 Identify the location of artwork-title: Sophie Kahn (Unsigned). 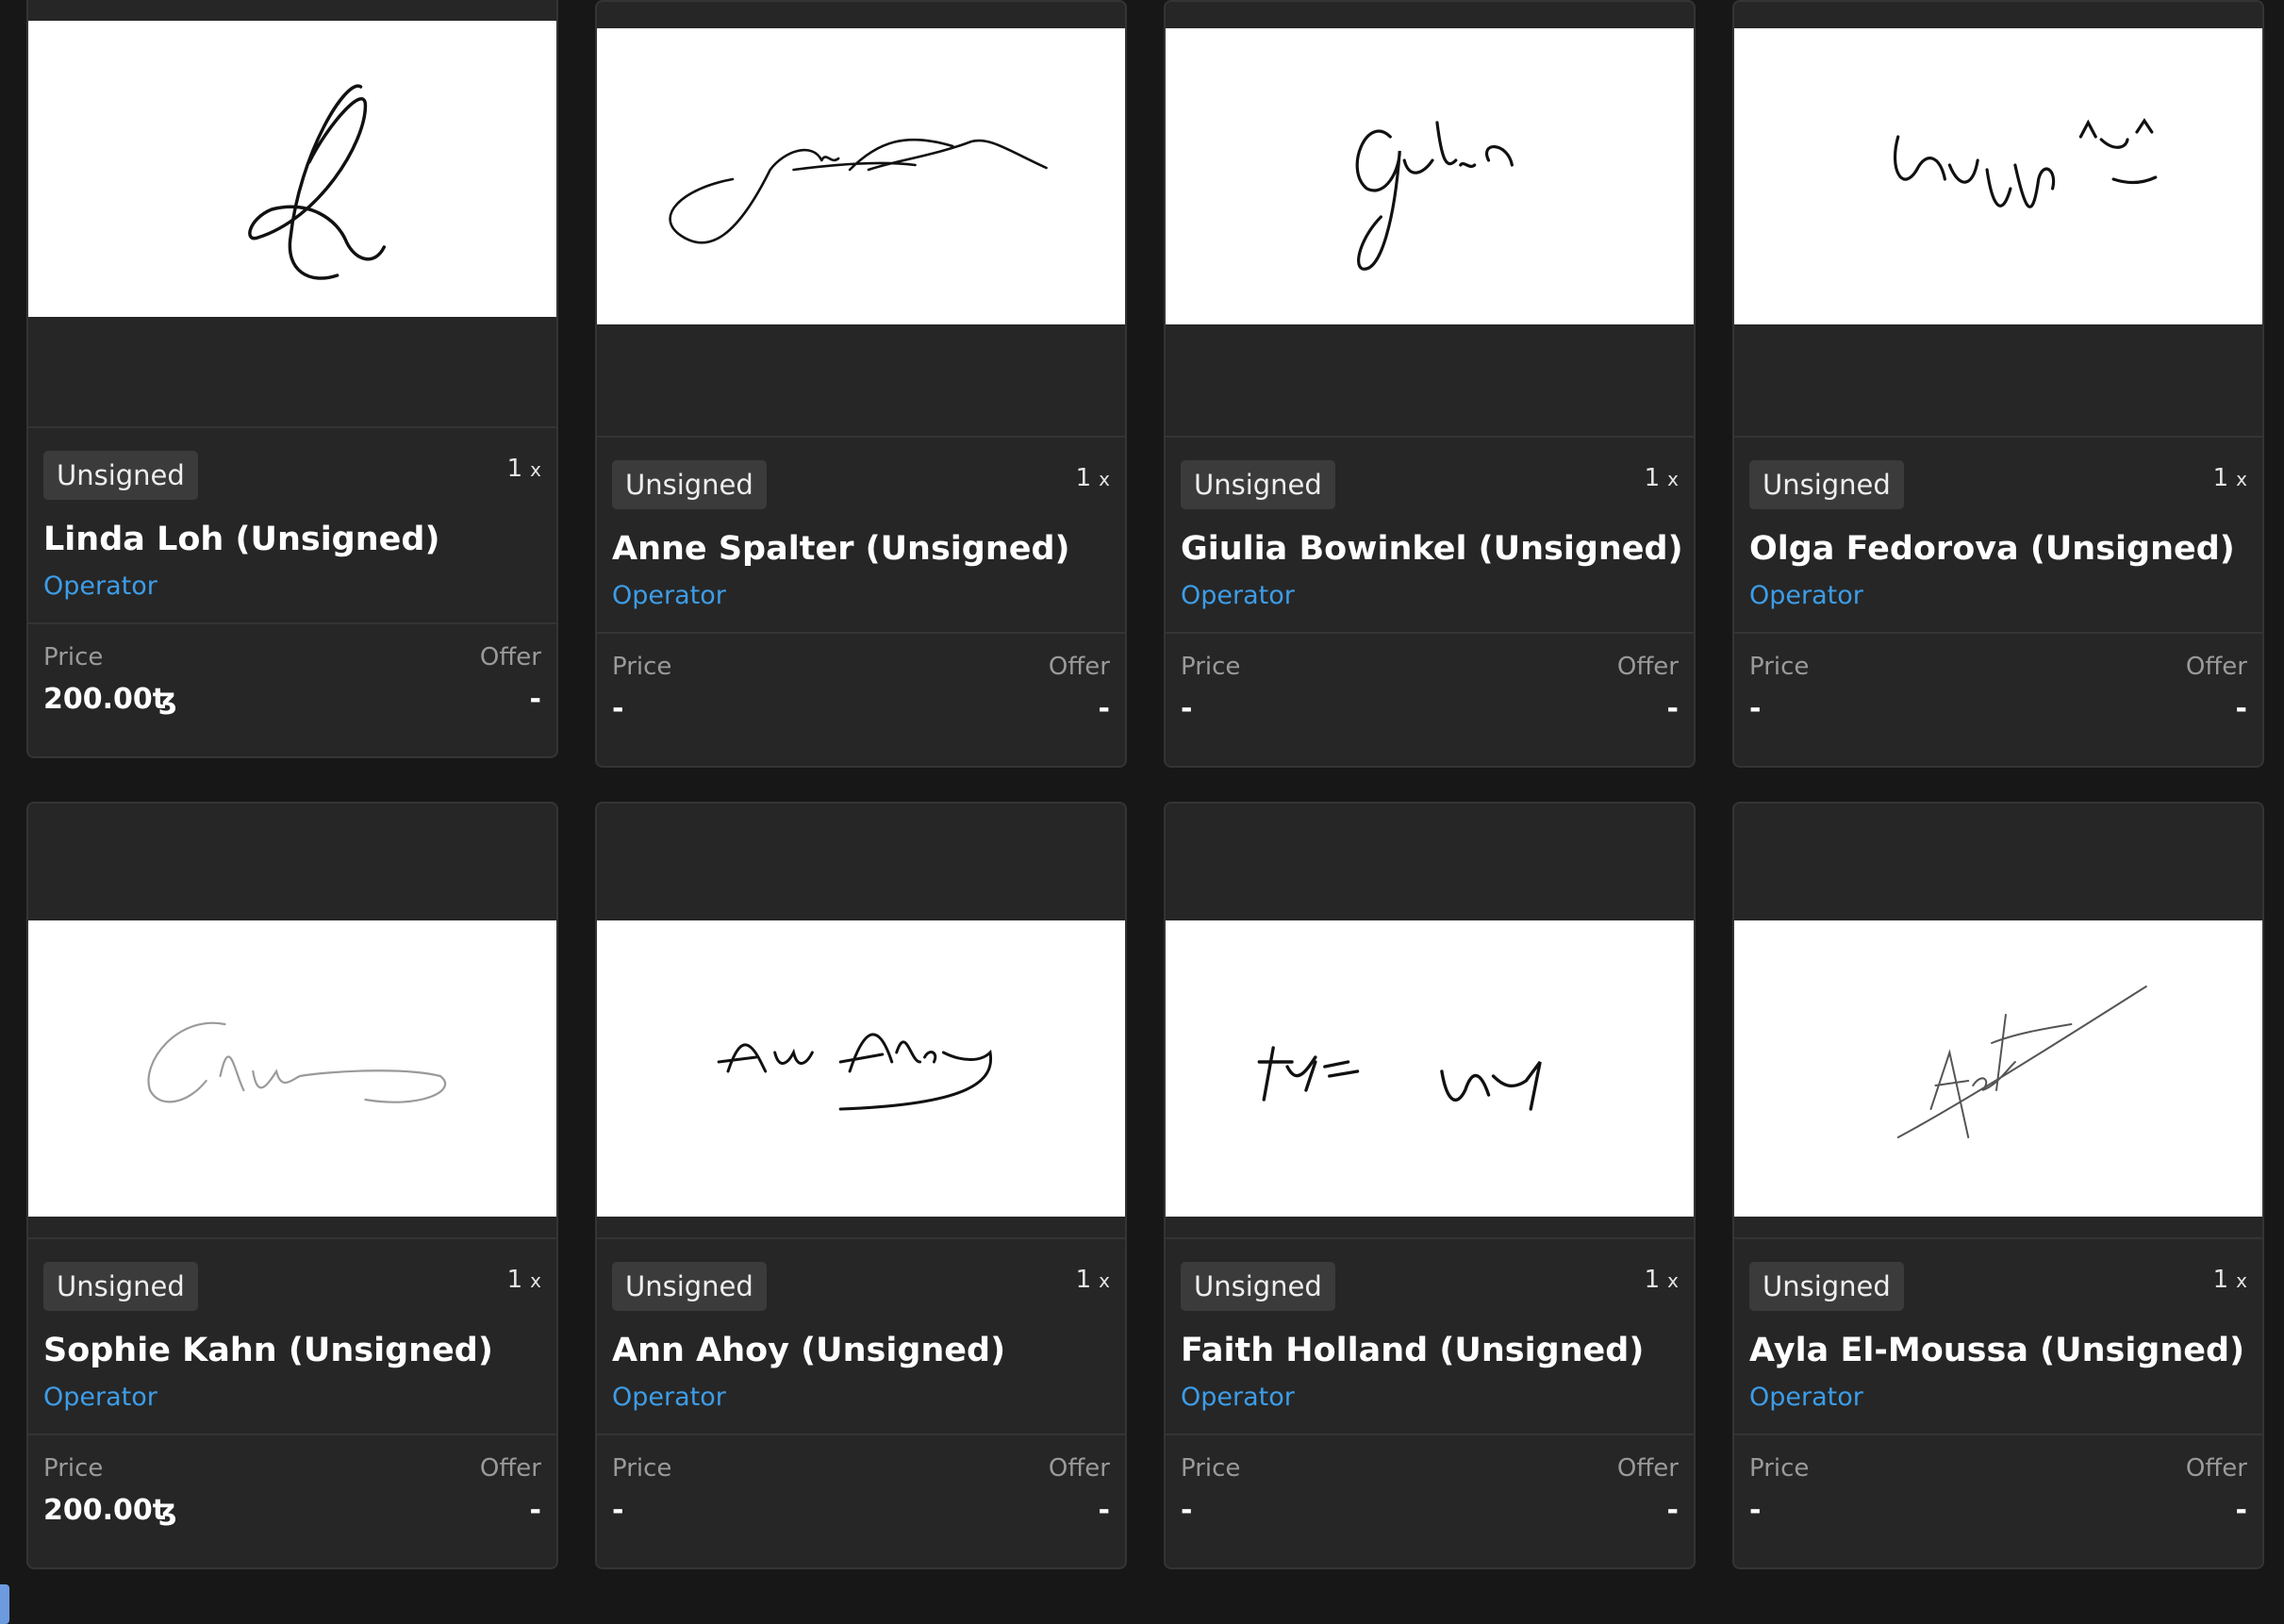
(268, 1350).